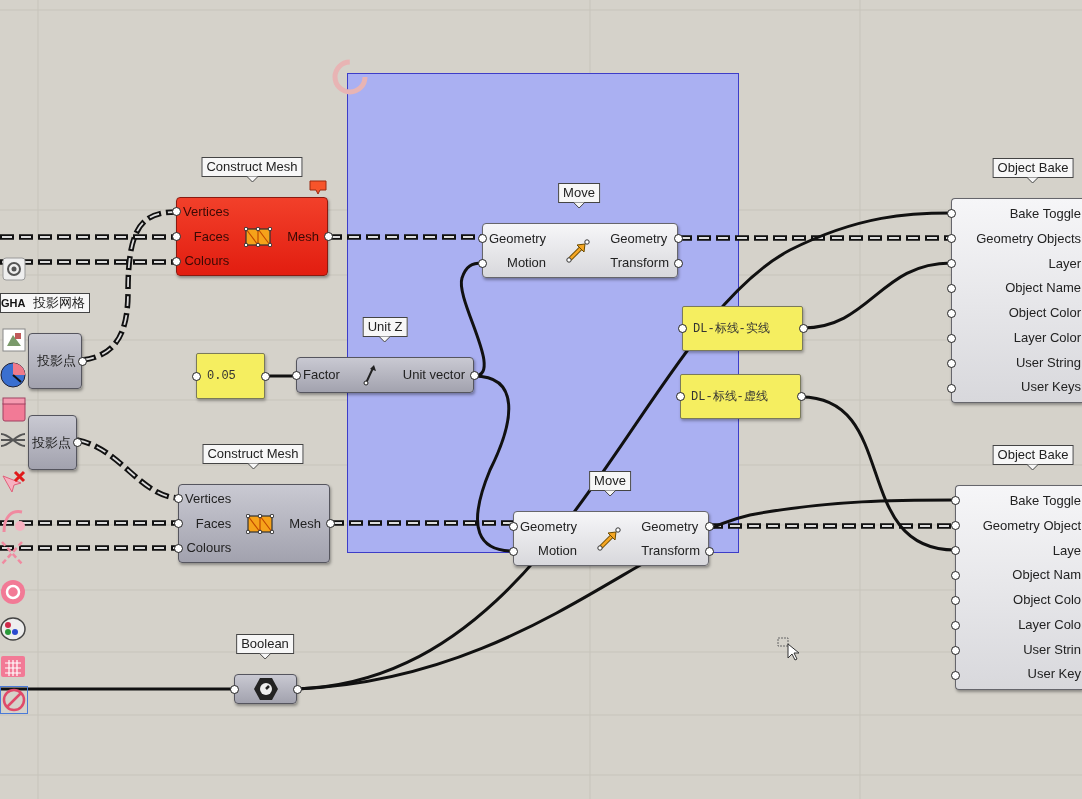  I want to click on component-node: Bake Toggle Geometry Object Laye Object Nam Object Colo Layer Colo User Strin User Key, so click(1018, 587).